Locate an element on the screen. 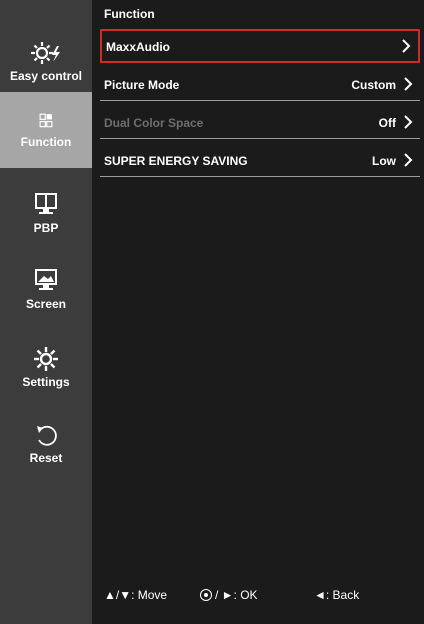 The image size is (424, 624). hint-move: ▲/▼: Move is located at coordinates (136, 595).